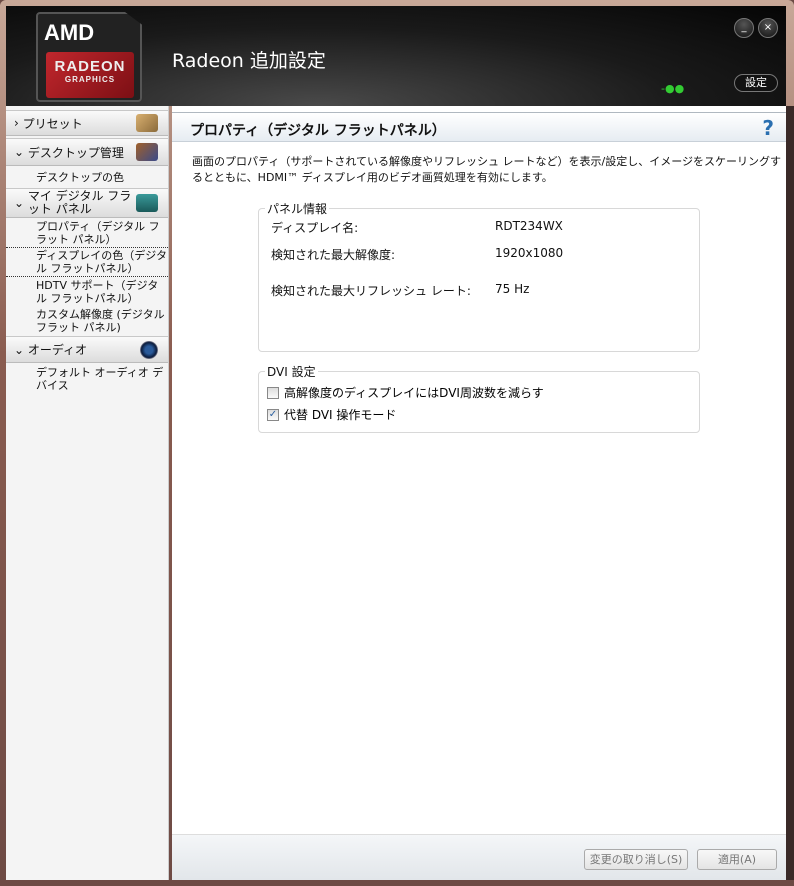  I want to click on desktop-icon, so click(147, 152).